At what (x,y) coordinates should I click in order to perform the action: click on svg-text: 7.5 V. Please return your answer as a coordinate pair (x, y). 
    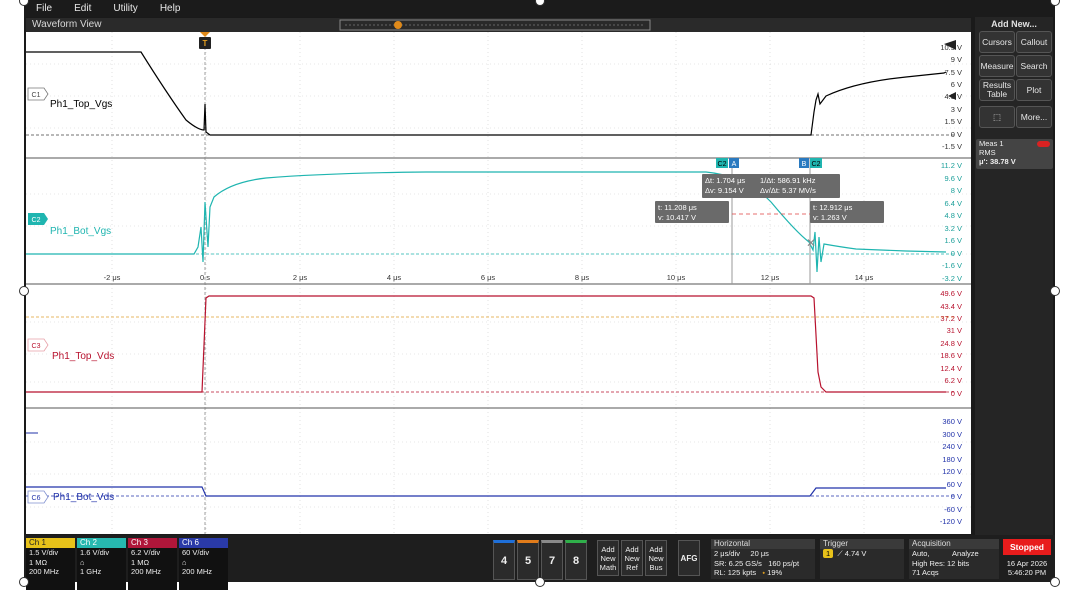
    Looking at the image, I should click on (953, 72).